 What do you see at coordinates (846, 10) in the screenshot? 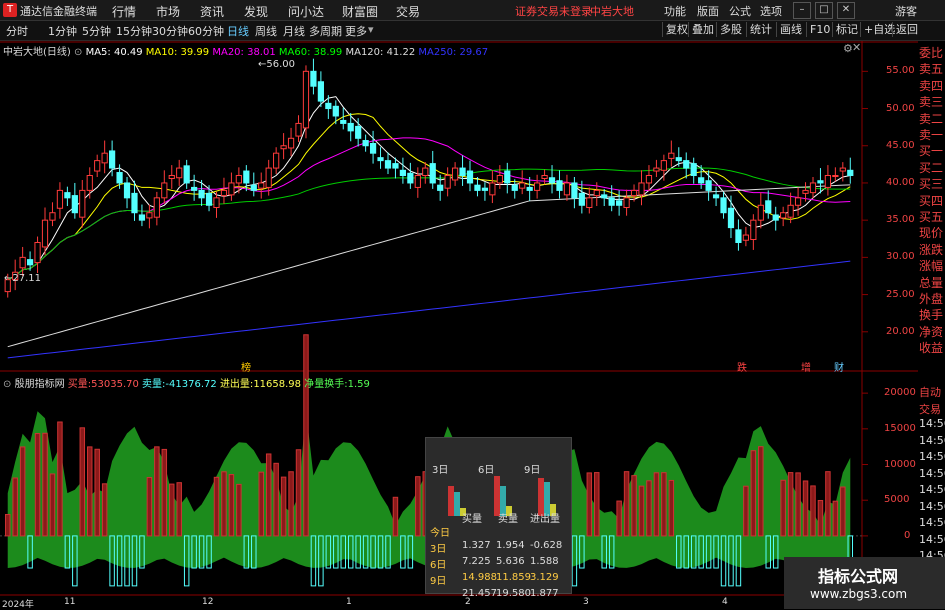
I see `close-icon: ✕` at bounding box center [846, 10].